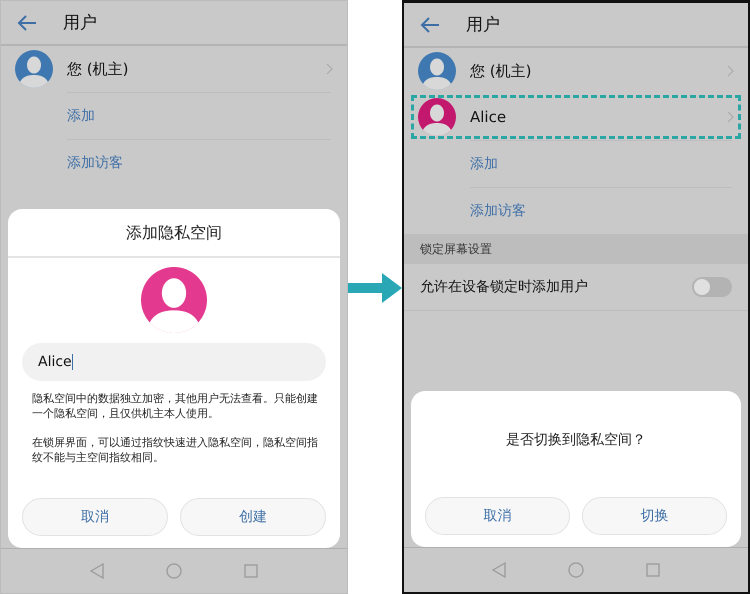 The image size is (750, 594). Describe the element at coordinates (576, 249) in the screenshot. I see `section-header: 锁定屏幕设置` at that location.